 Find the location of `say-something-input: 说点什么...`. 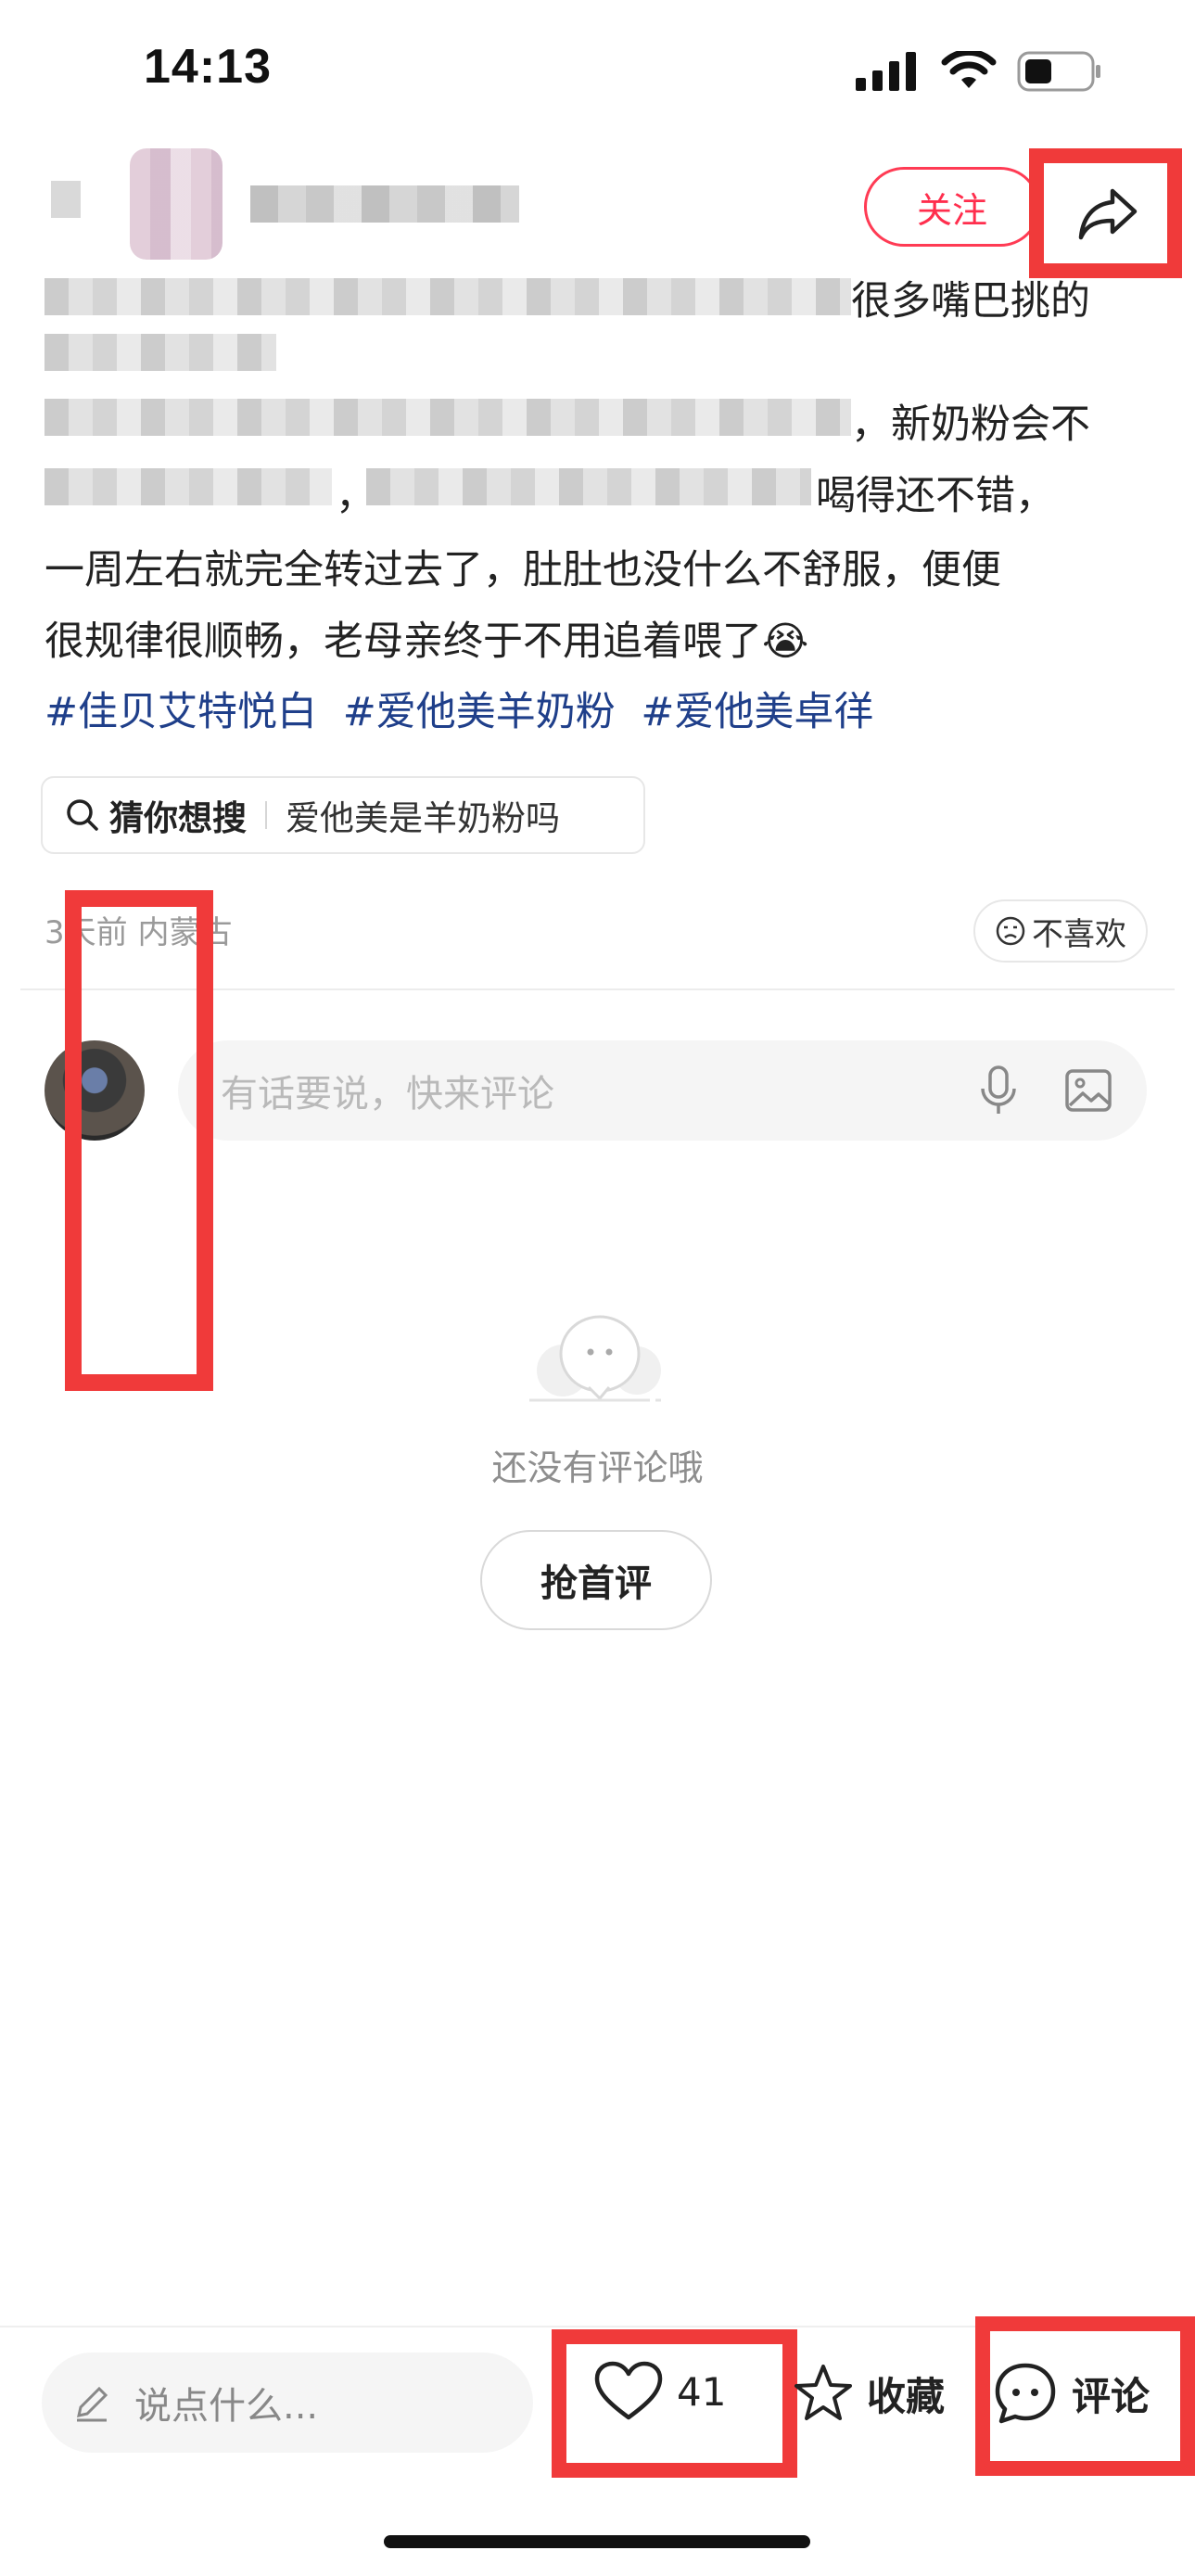

say-something-input: 说点什么... is located at coordinates (287, 2403).